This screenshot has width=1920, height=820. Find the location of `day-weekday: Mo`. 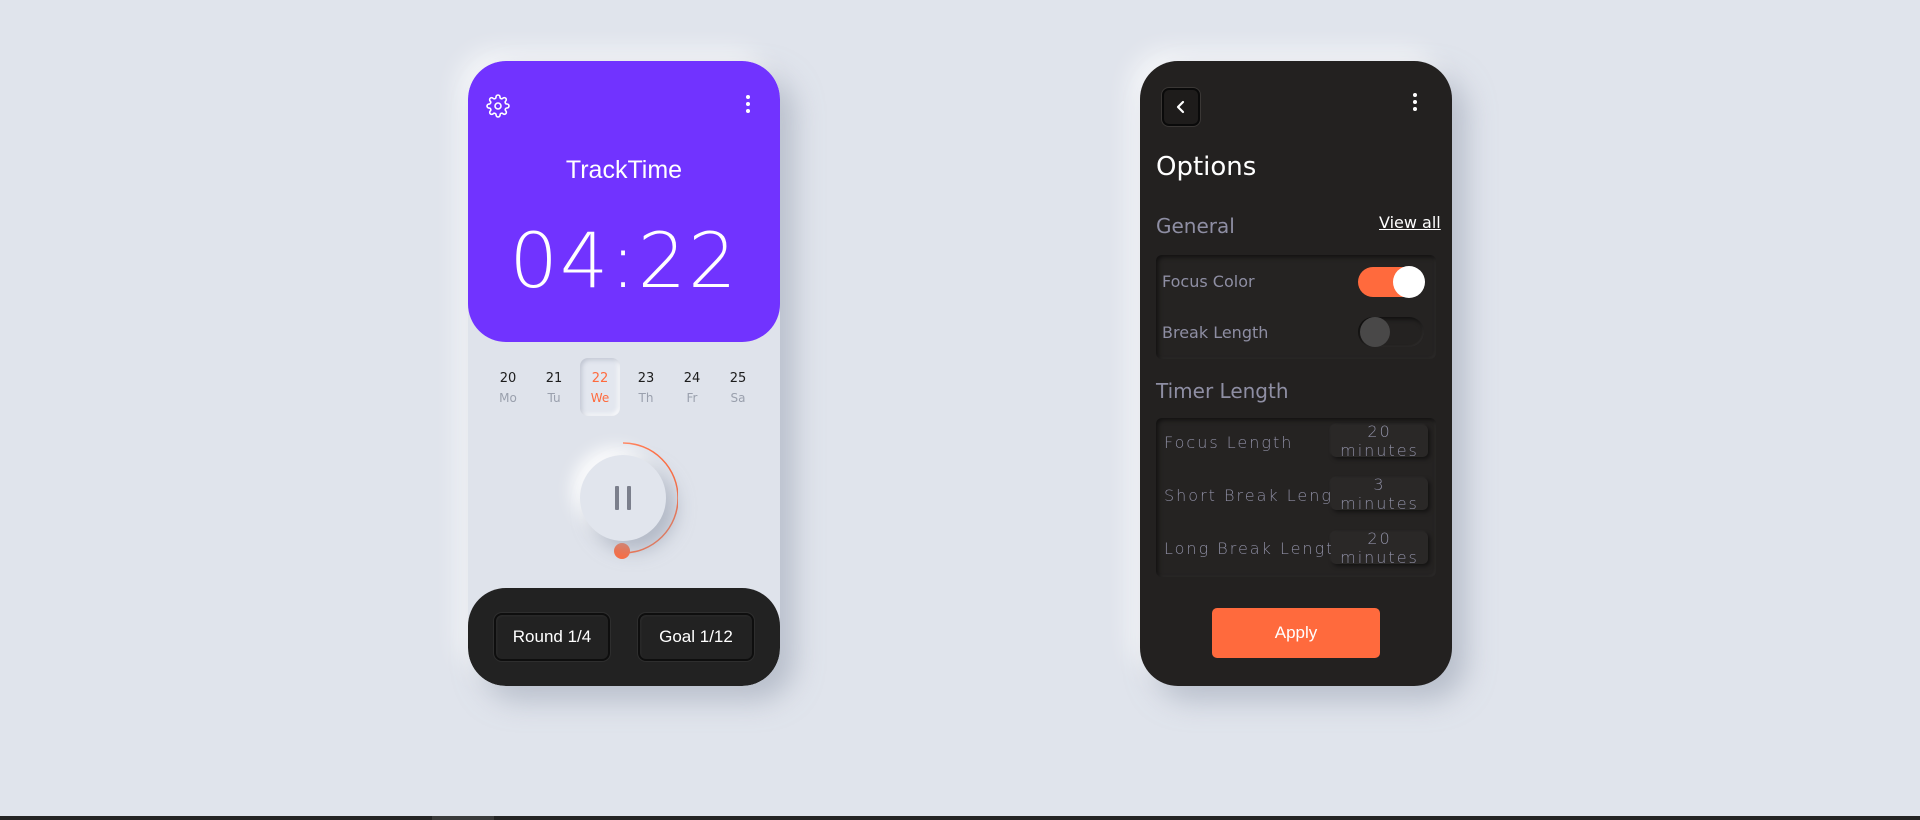

day-weekday: Mo is located at coordinates (508, 398).